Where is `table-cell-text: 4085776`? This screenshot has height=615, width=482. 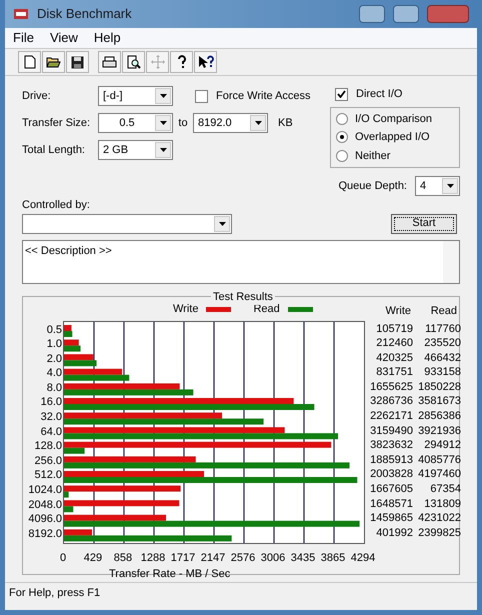
table-cell-text: 4085776 is located at coordinates (439, 460).